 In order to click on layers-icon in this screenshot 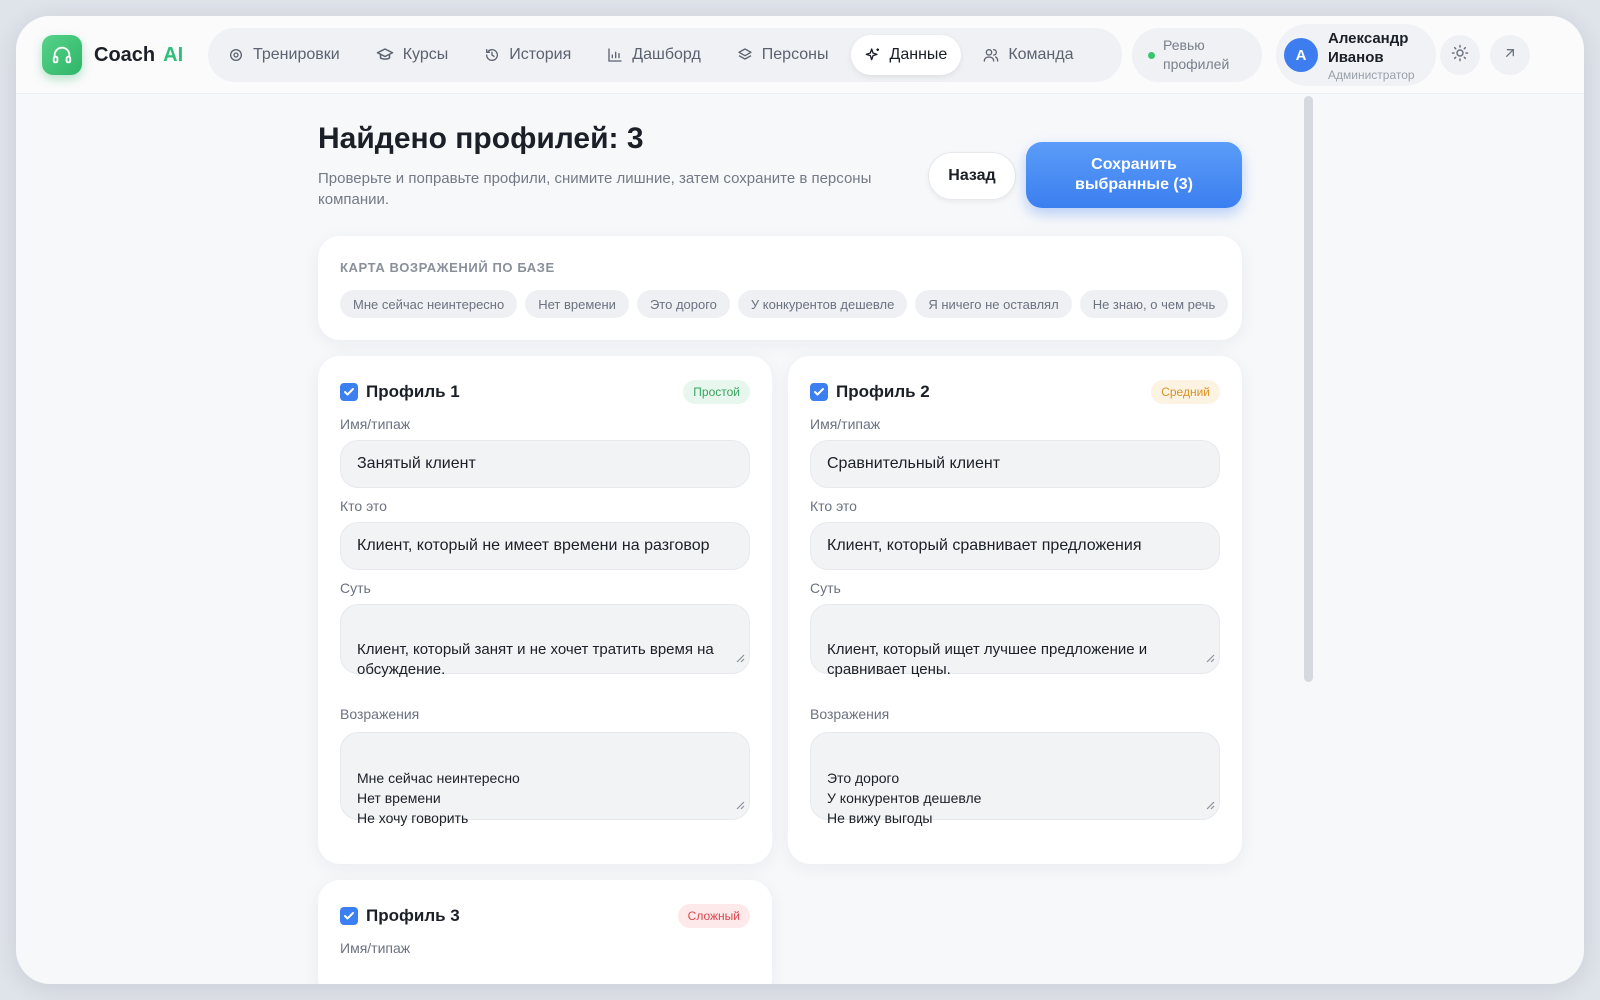, I will do `click(745, 55)`.